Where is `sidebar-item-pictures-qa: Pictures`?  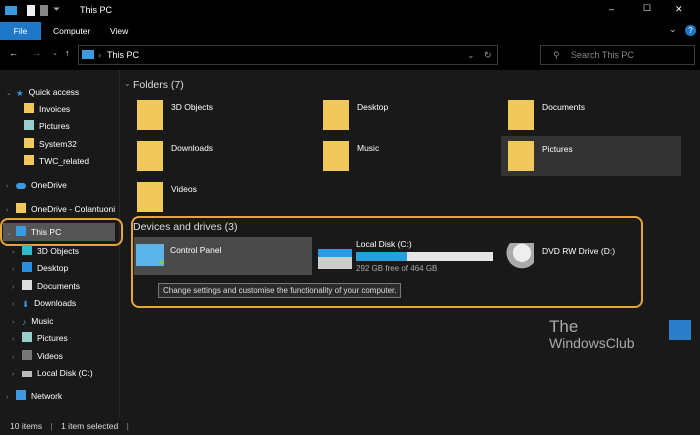 sidebar-item-pictures-qa: Pictures is located at coordinates (47, 126).